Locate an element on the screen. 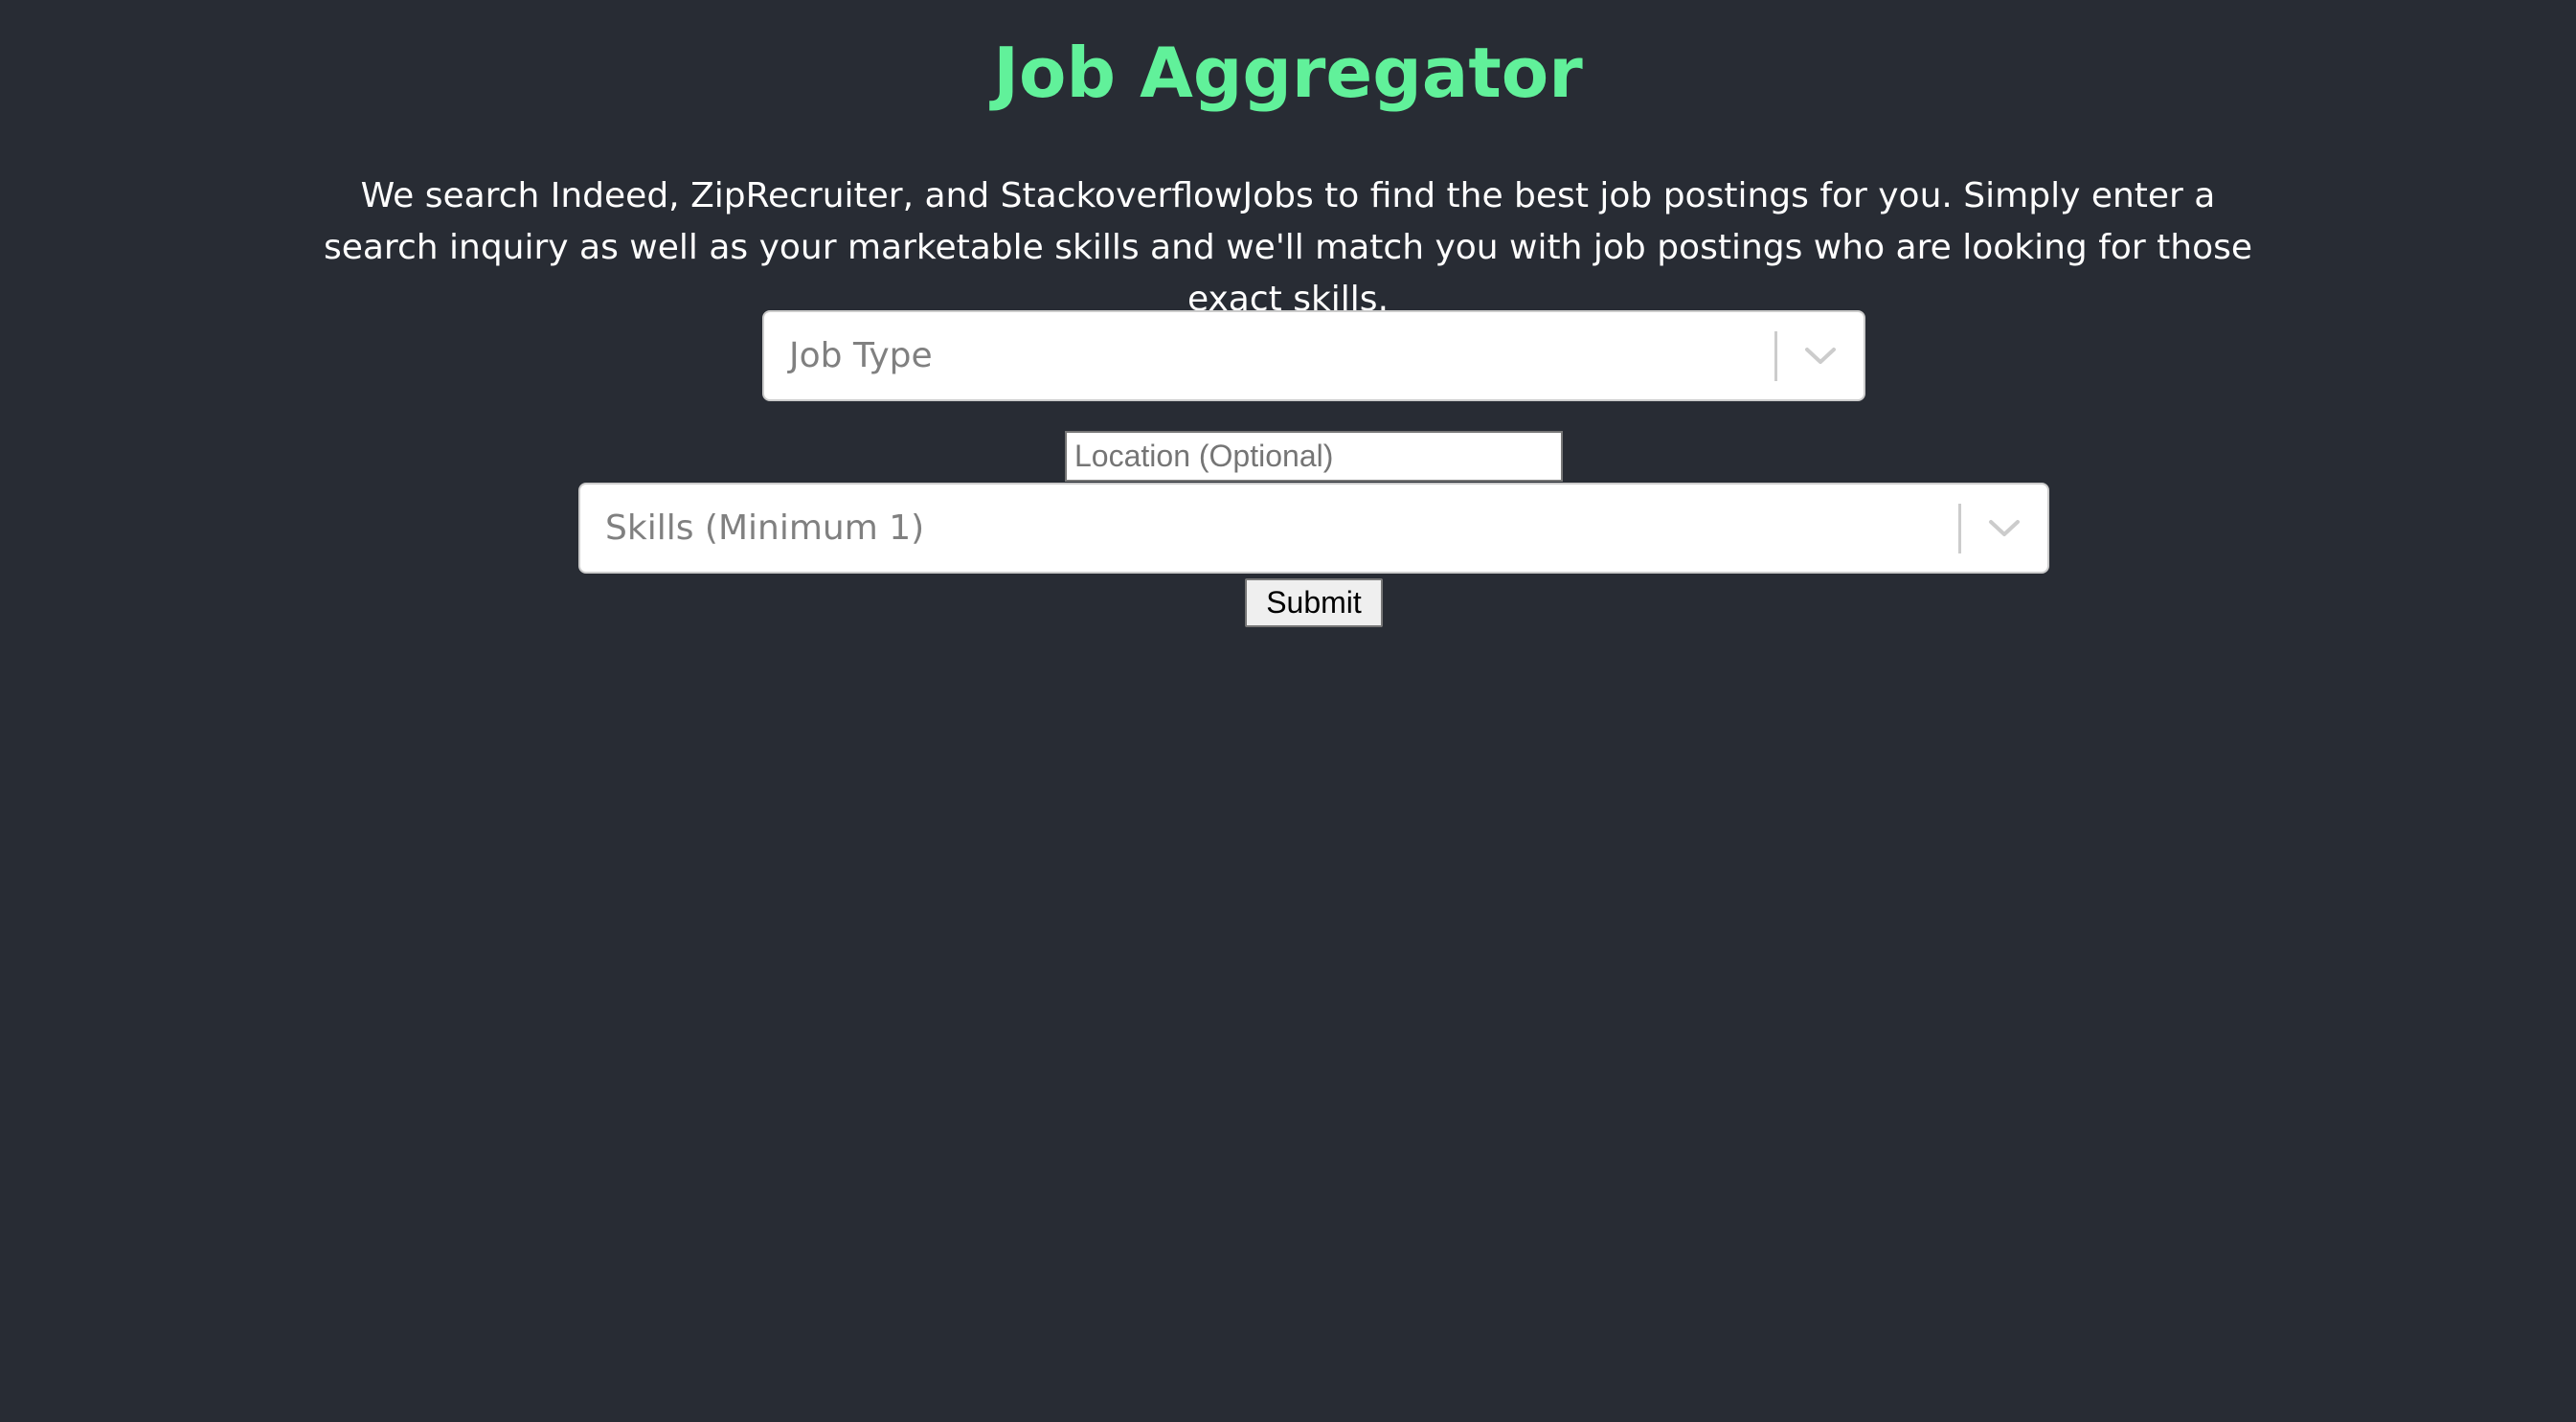  skills-placeholder: Skills (Minimum 1) is located at coordinates (765, 528).